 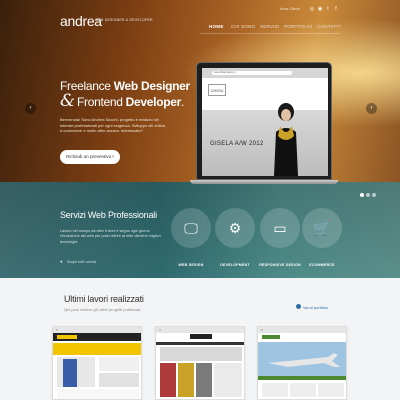 What do you see at coordinates (124, 20) in the screenshot?
I see `logo-tagline: WEB DESIGNER & DEVELOPER` at bounding box center [124, 20].